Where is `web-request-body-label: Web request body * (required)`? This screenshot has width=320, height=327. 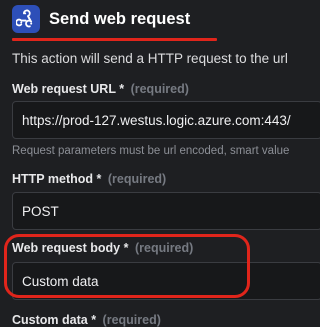
web-request-body-label: Web request body * (required) is located at coordinates (102, 248).